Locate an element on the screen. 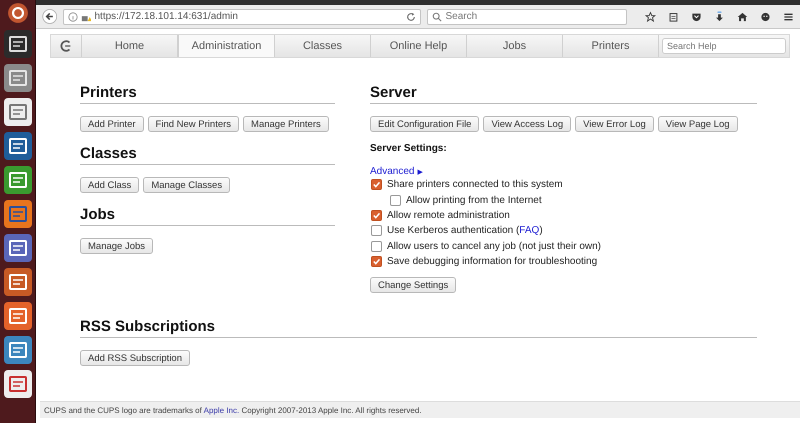  menu-icon is located at coordinates (788, 16).